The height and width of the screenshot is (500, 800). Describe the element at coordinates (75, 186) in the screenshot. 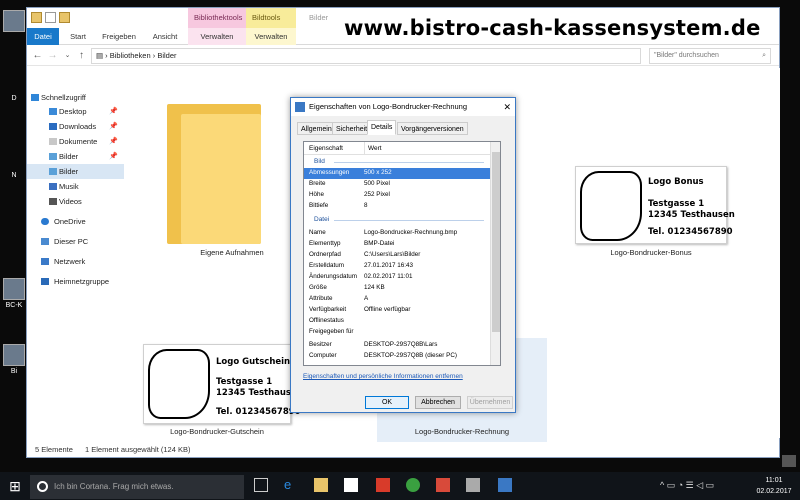

I see `sidebar-item-music: Musik` at that location.